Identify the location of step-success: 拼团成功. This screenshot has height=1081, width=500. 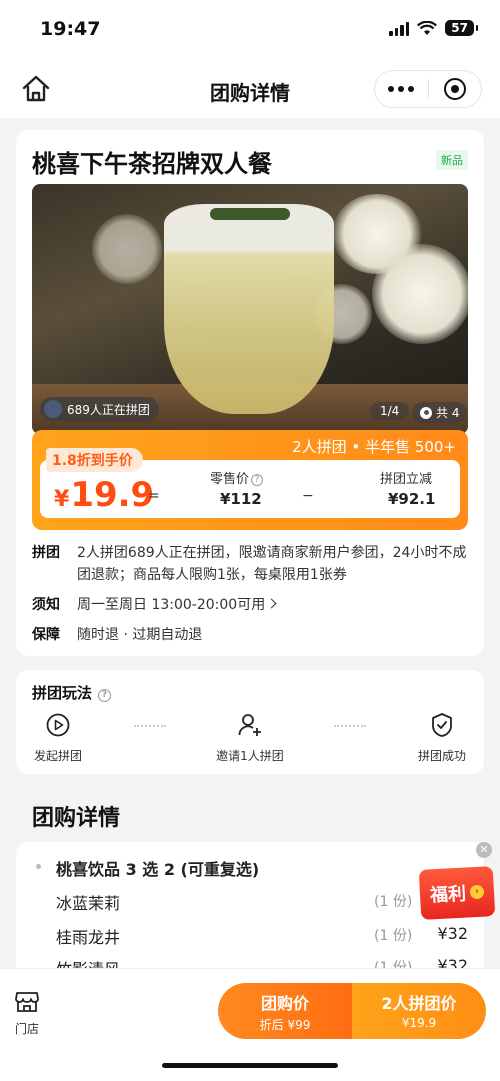
(442, 738).